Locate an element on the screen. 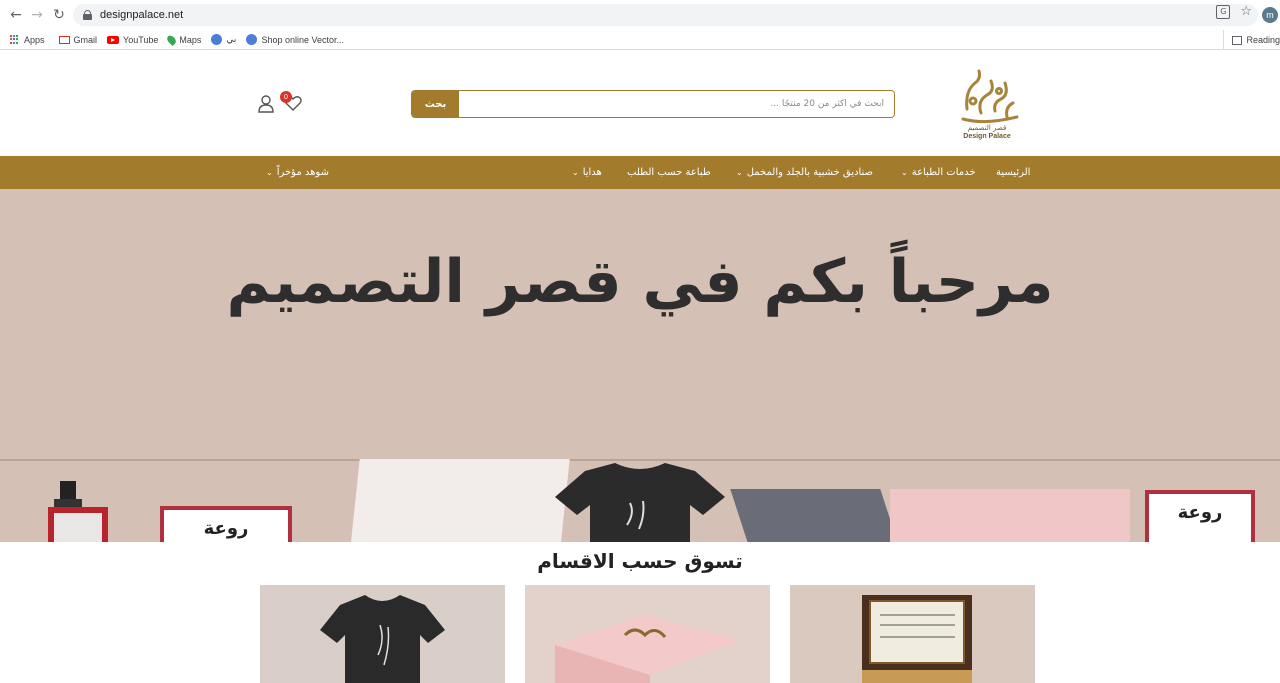  search-form: بحث is located at coordinates (653, 104).